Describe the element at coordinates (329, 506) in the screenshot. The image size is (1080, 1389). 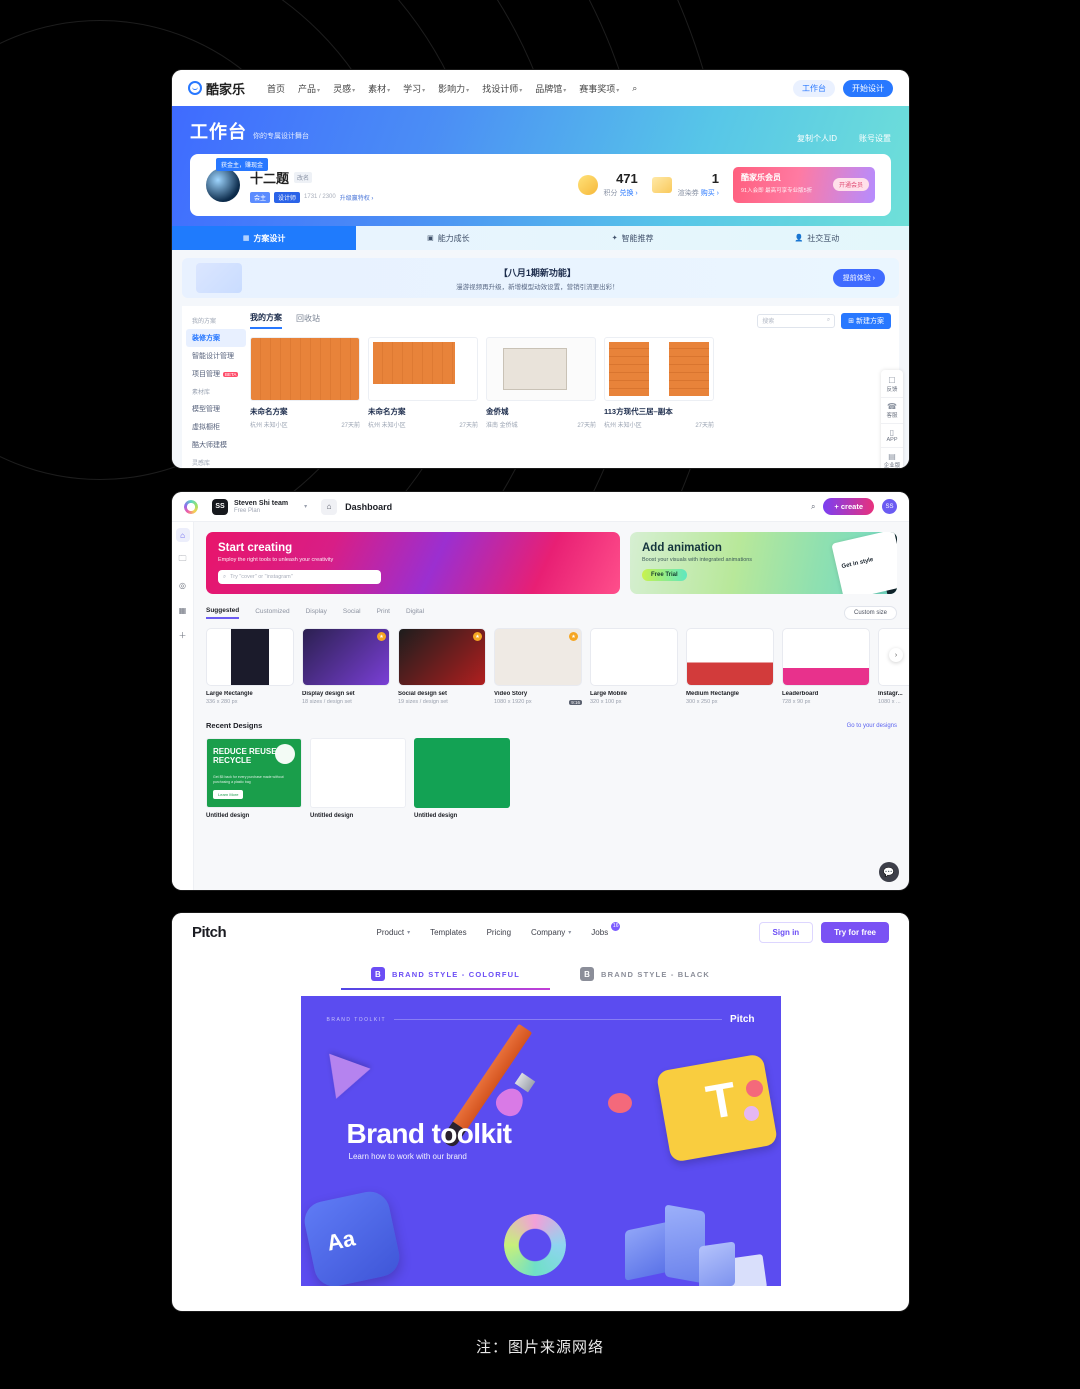
I see `home-icon: ⌂` at that location.